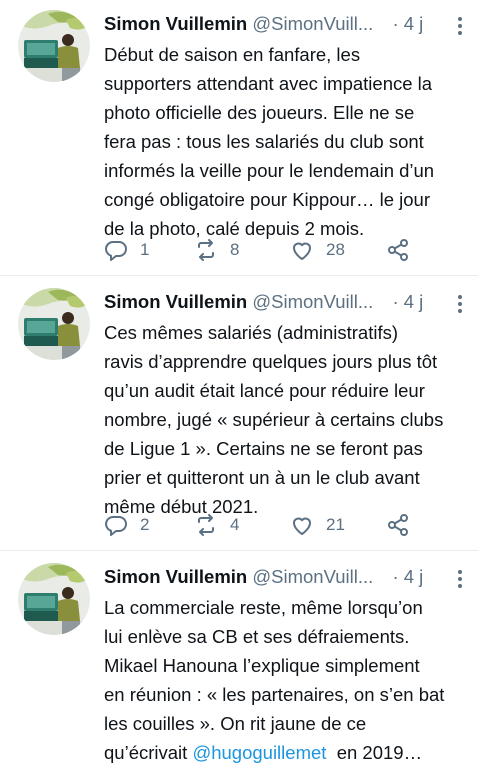 This screenshot has height=767, width=478. I want to click on retweet-count: 4, so click(235, 524).